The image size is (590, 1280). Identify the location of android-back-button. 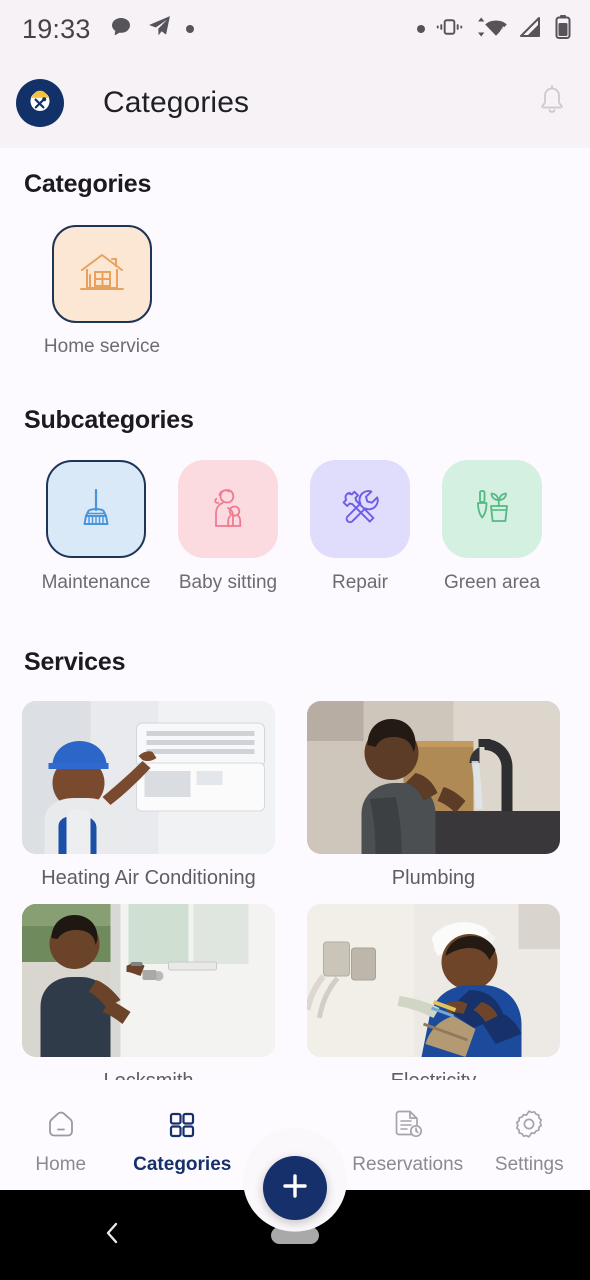
(113, 1235).